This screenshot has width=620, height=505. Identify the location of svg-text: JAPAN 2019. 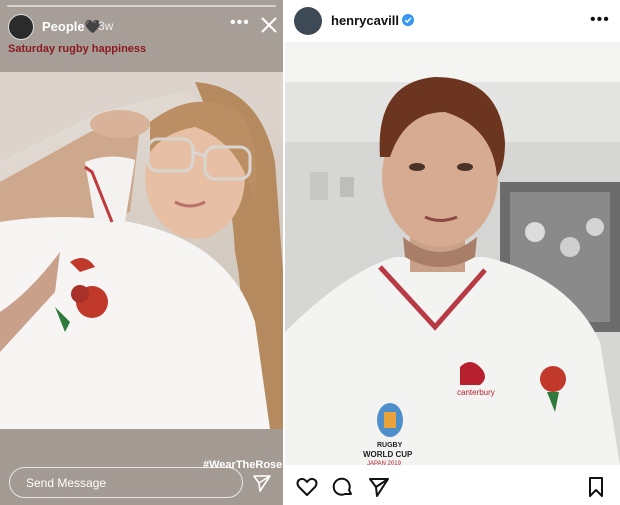
(384, 463).